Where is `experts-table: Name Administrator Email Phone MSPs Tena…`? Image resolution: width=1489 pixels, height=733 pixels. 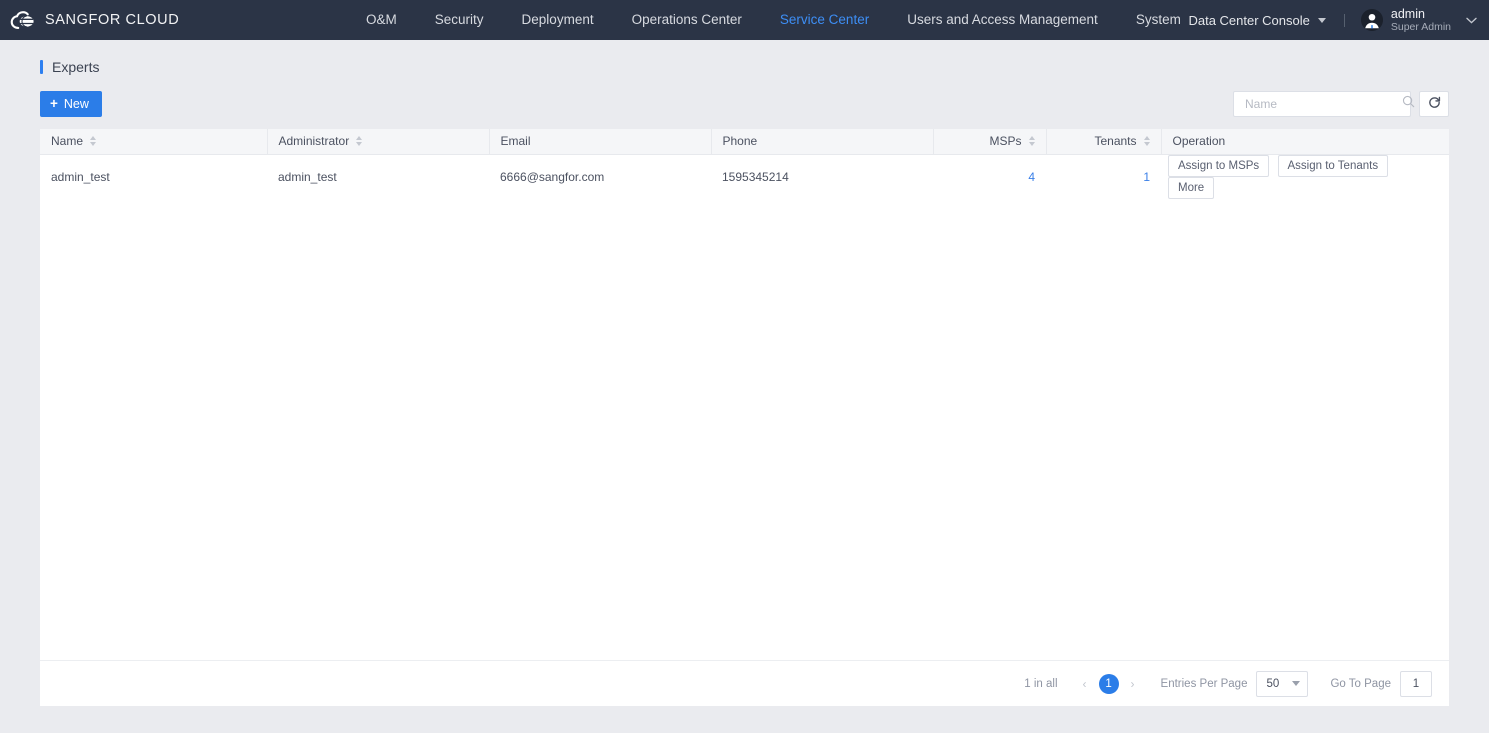
experts-table: Name Administrator Email Phone MSPs Tena… is located at coordinates (744, 164).